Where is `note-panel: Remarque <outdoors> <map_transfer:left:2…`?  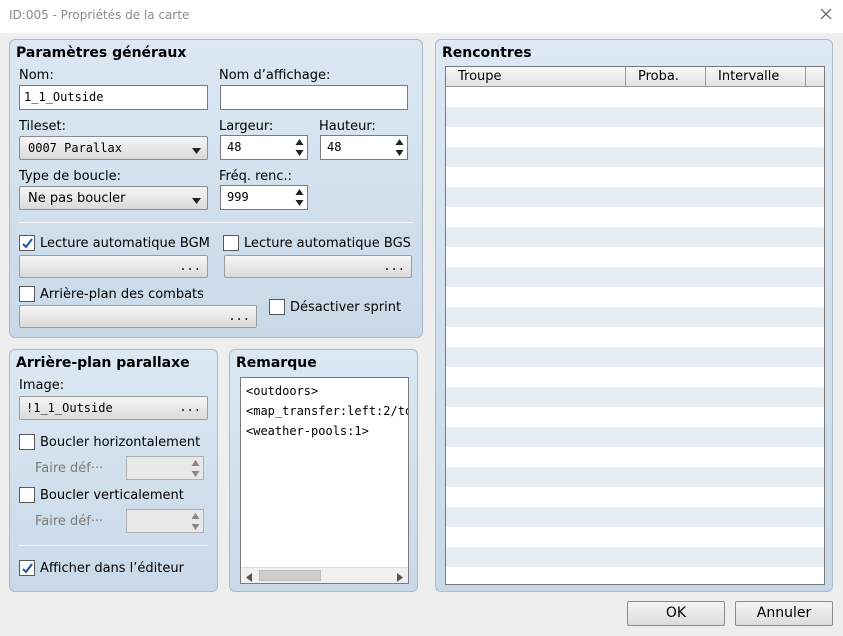
note-panel: Remarque <outdoors> <map_transfer:left:2… is located at coordinates (323, 470).